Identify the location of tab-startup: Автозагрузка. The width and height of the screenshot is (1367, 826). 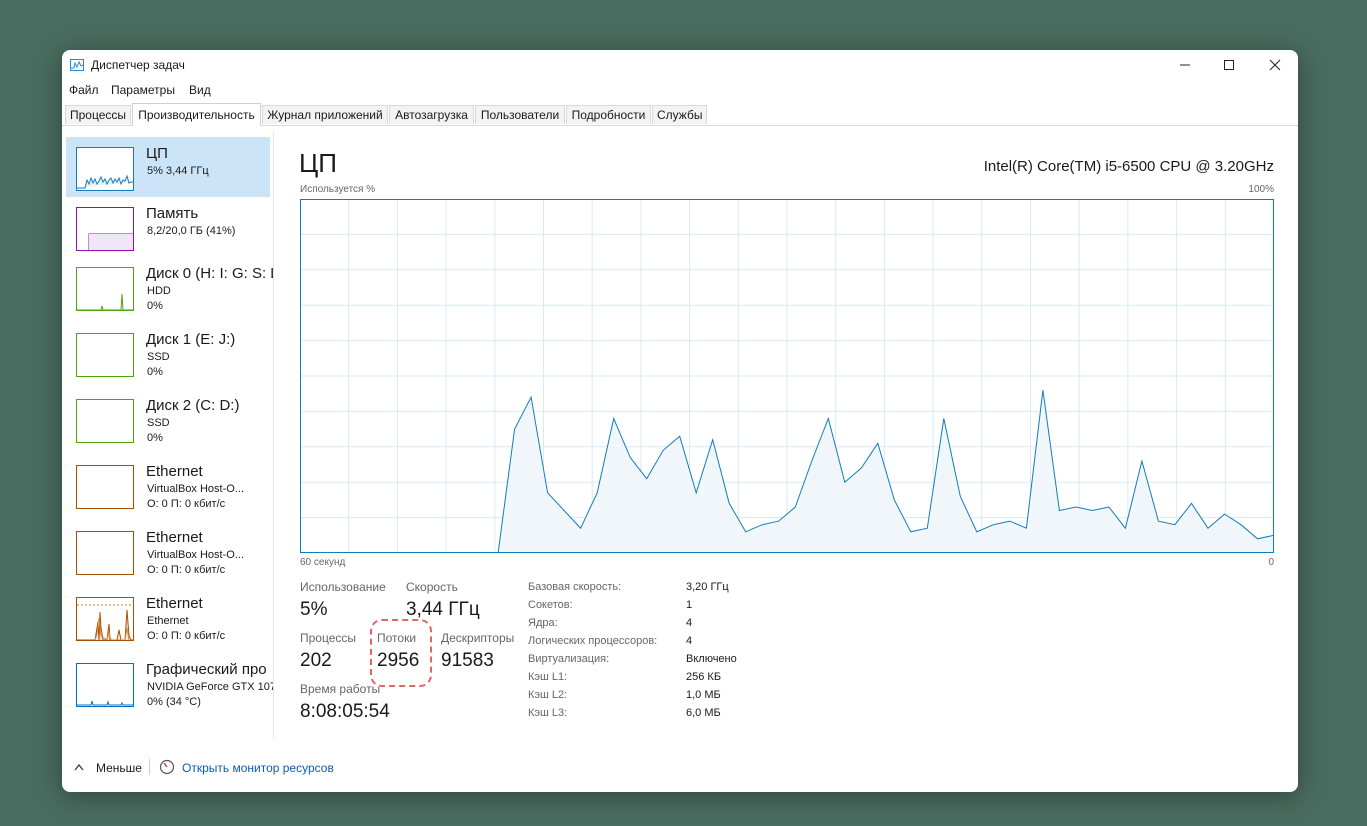
(431, 114).